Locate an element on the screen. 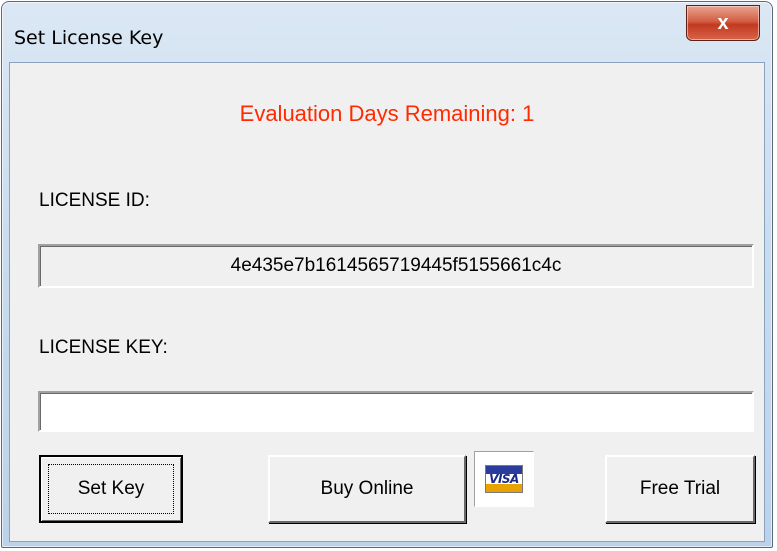  focus-rectangle is located at coordinates (111, 489).